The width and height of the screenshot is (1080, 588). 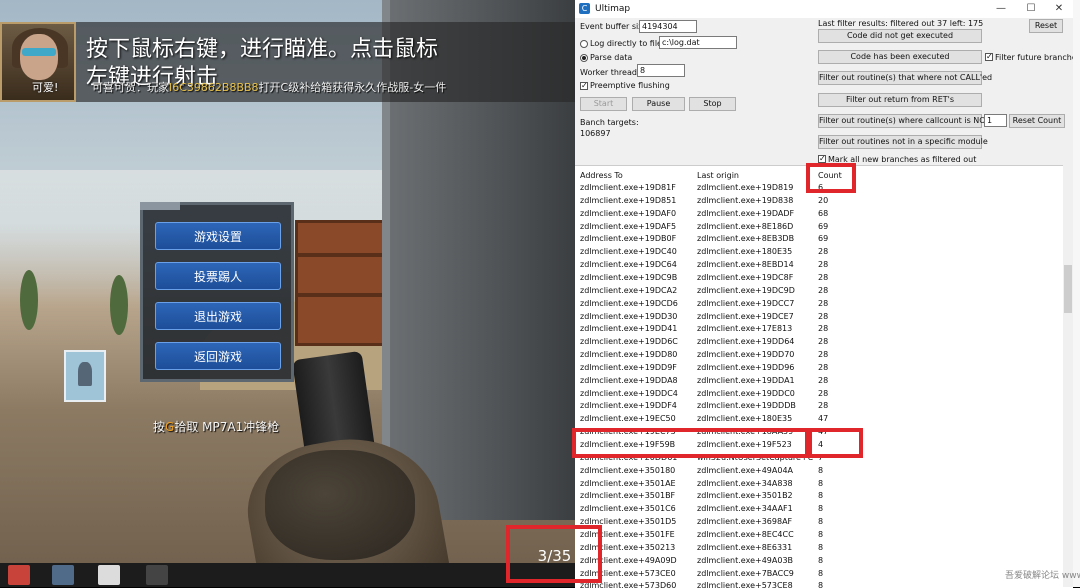 What do you see at coordinates (1001, 9) in the screenshot?
I see `minimize-button: —` at bounding box center [1001, 9].